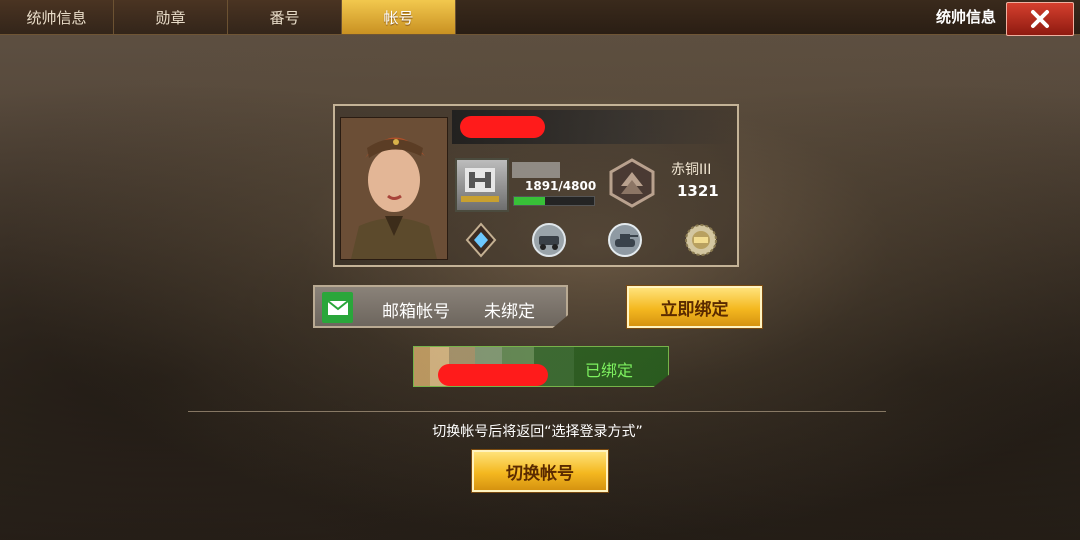 This screenshot has width=1080, height=540. Describe the element at coordinates (57, 17) in the screenshot. I see `tab-commander-info: 统帅信息` at that location.